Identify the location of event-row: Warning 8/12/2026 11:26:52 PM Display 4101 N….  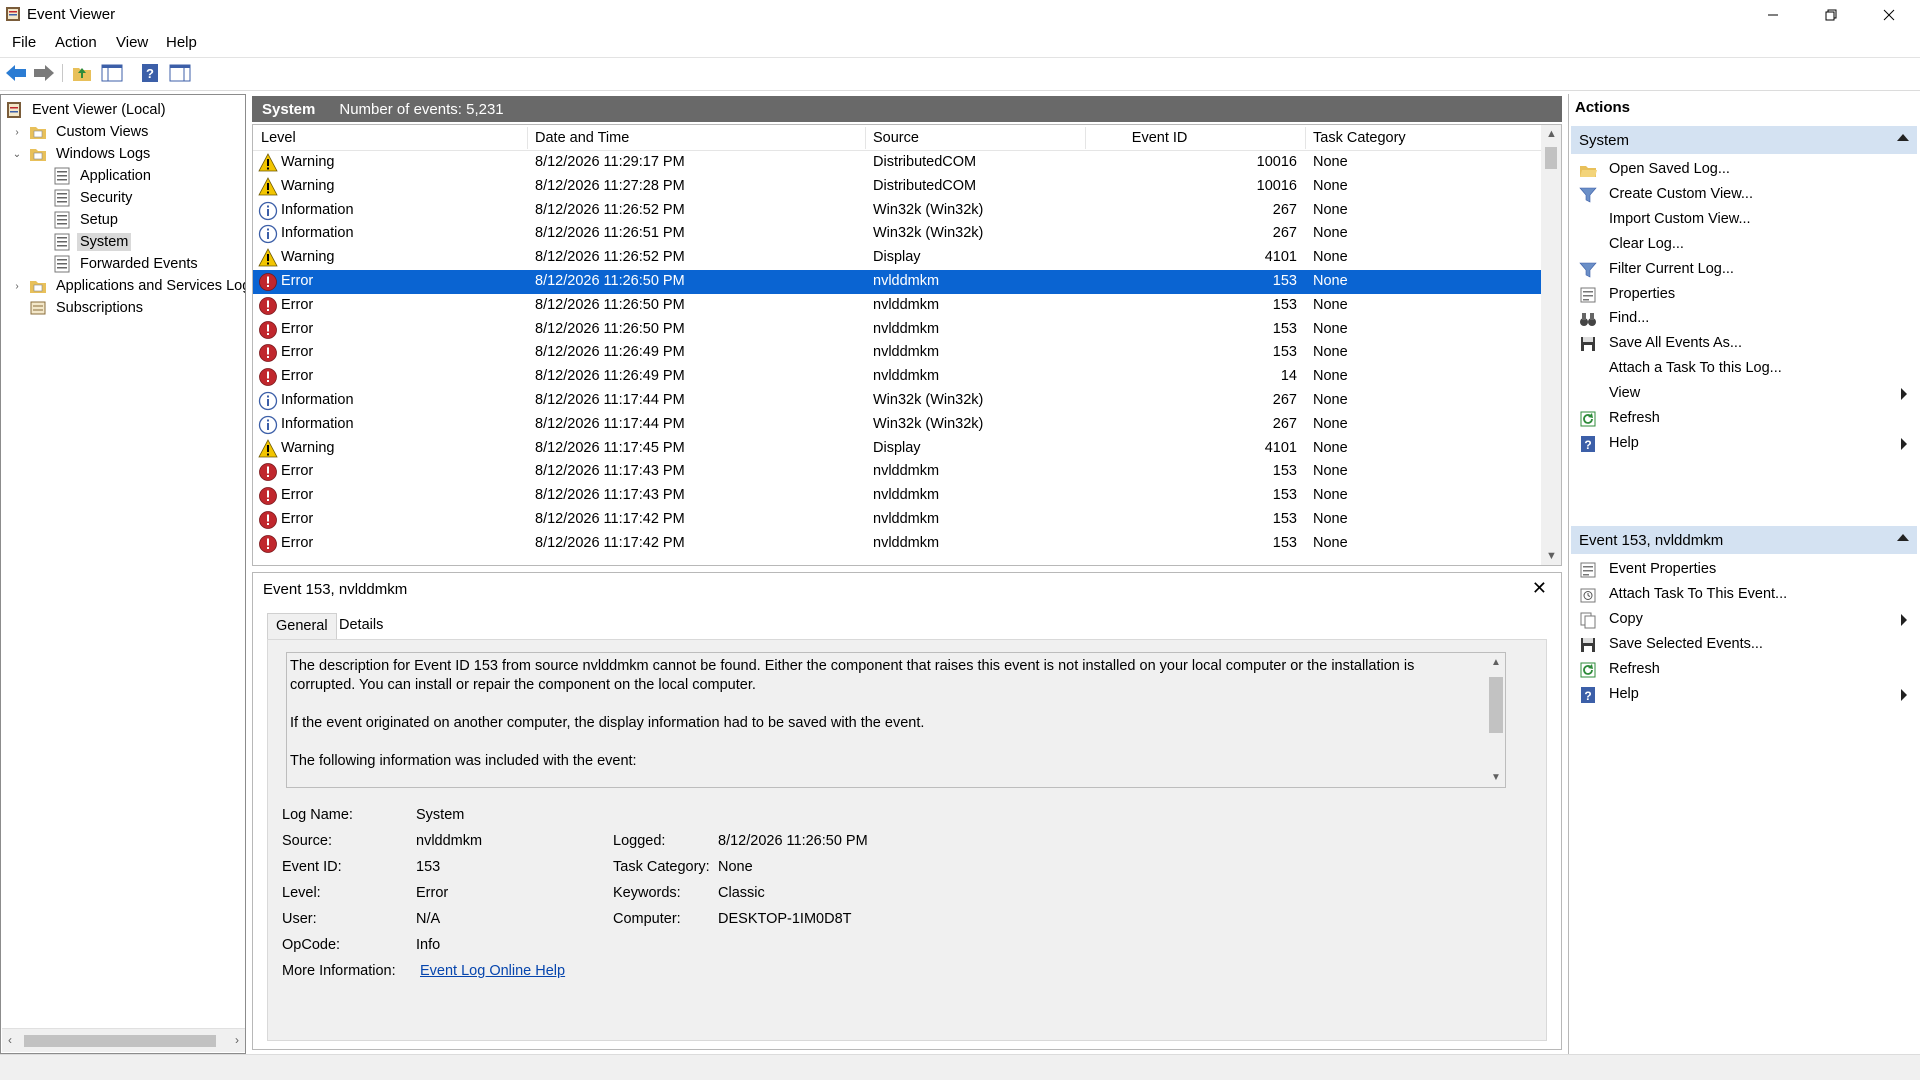
(897, 258).